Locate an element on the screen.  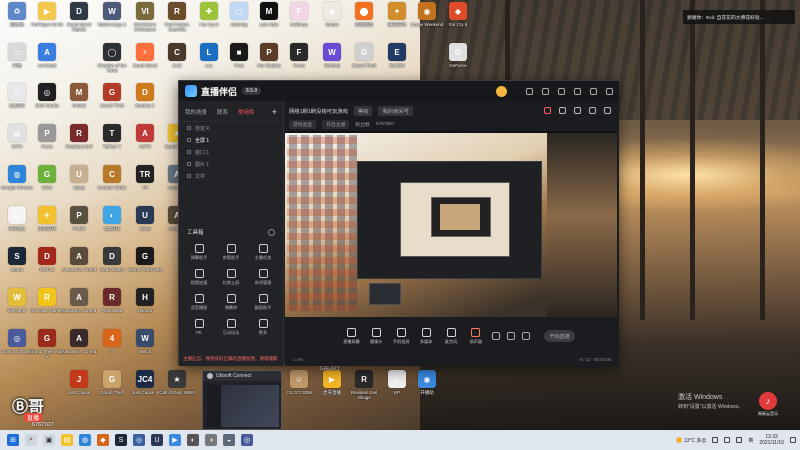
desktop-shortcut: W WeMod is located at coordinates (332, 61).